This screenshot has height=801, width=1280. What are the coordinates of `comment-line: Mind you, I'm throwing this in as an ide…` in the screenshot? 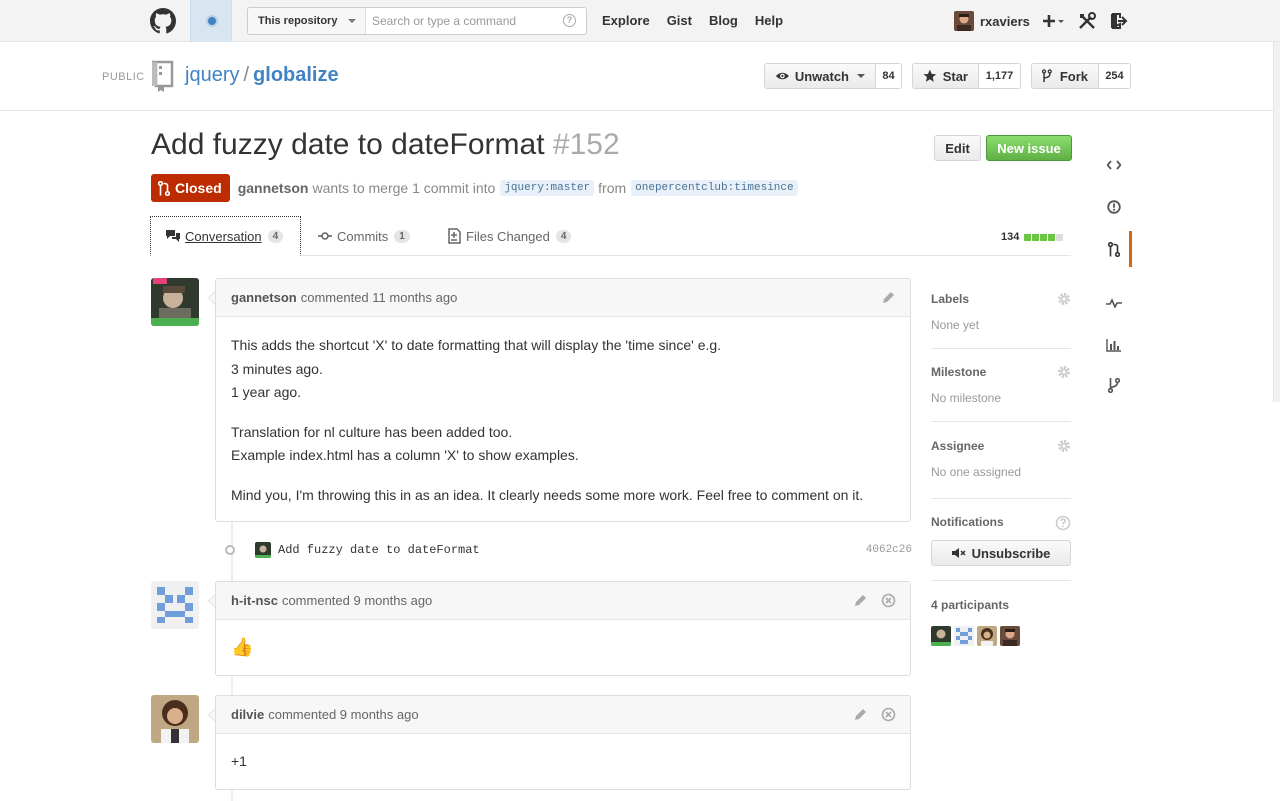 It's located at (547, 494).